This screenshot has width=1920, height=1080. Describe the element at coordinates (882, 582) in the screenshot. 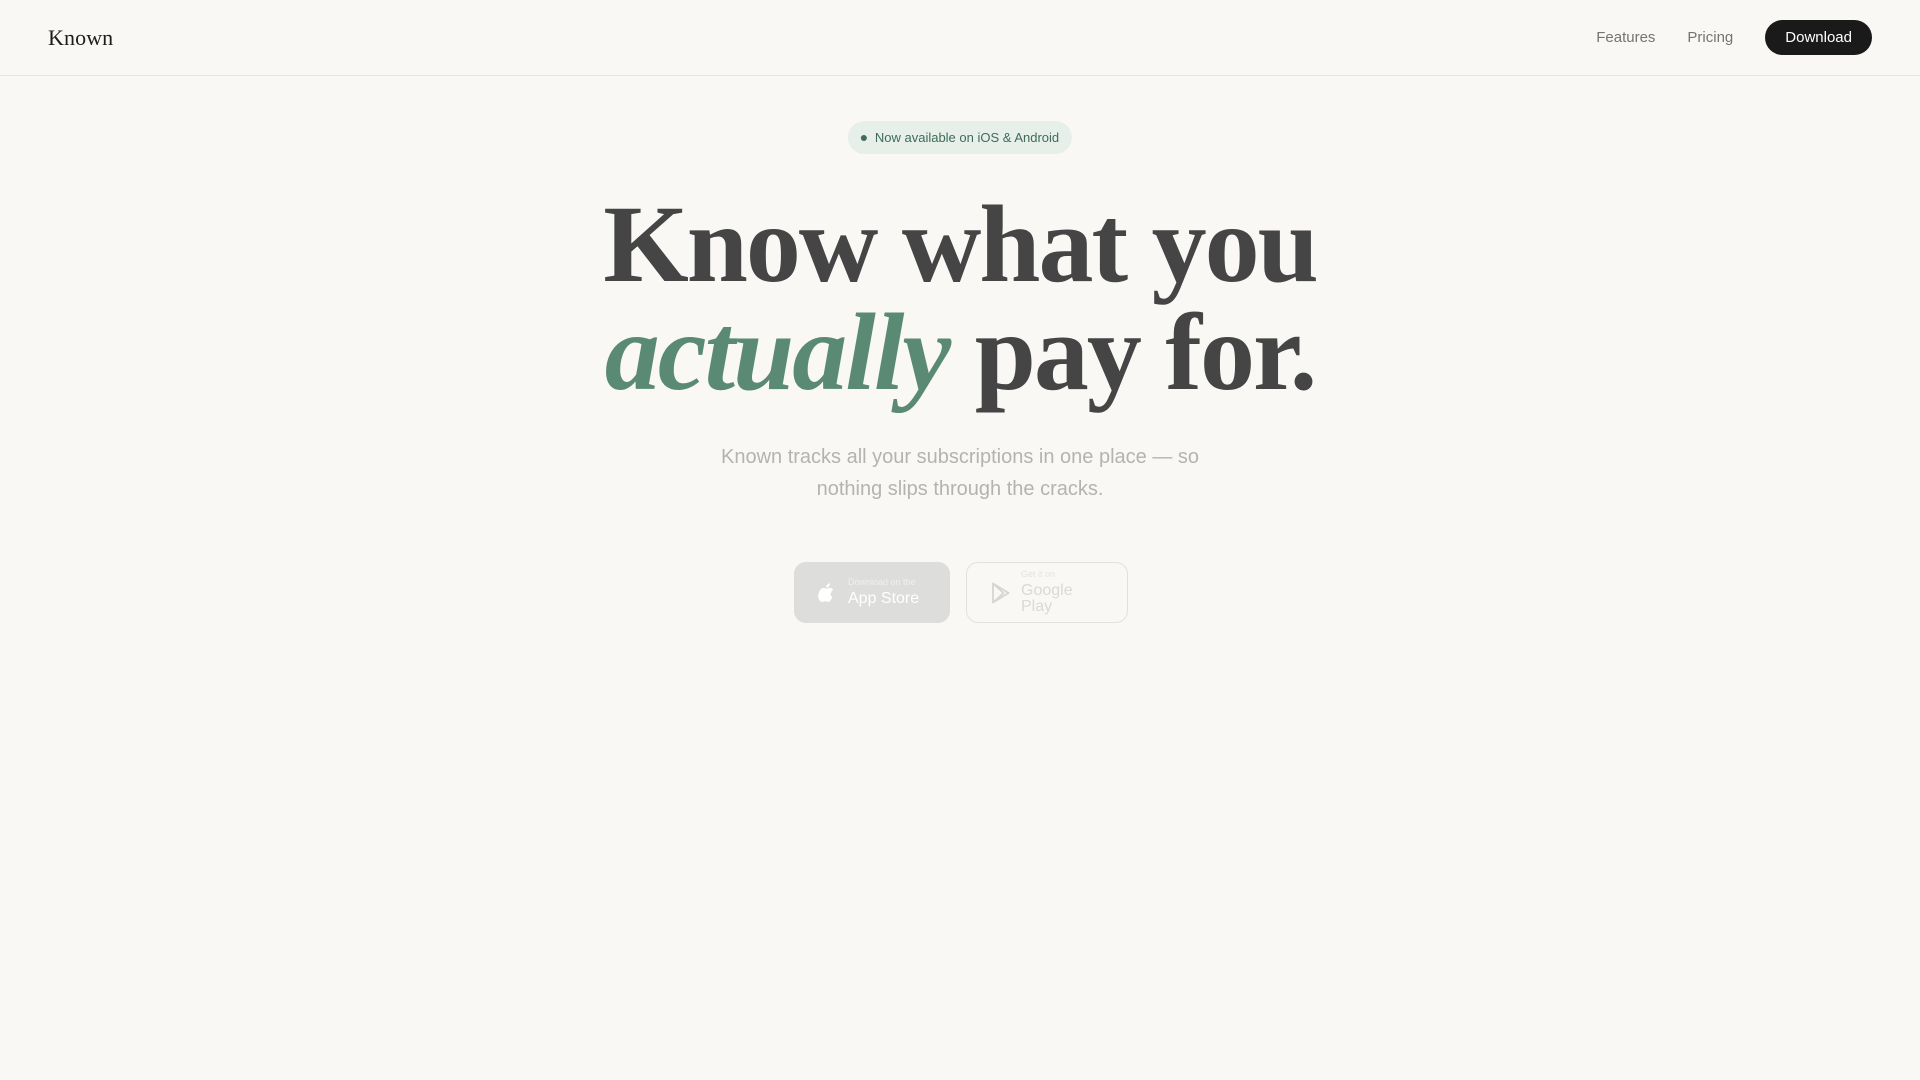

I see `app-store-caption: Download on the` at that location.